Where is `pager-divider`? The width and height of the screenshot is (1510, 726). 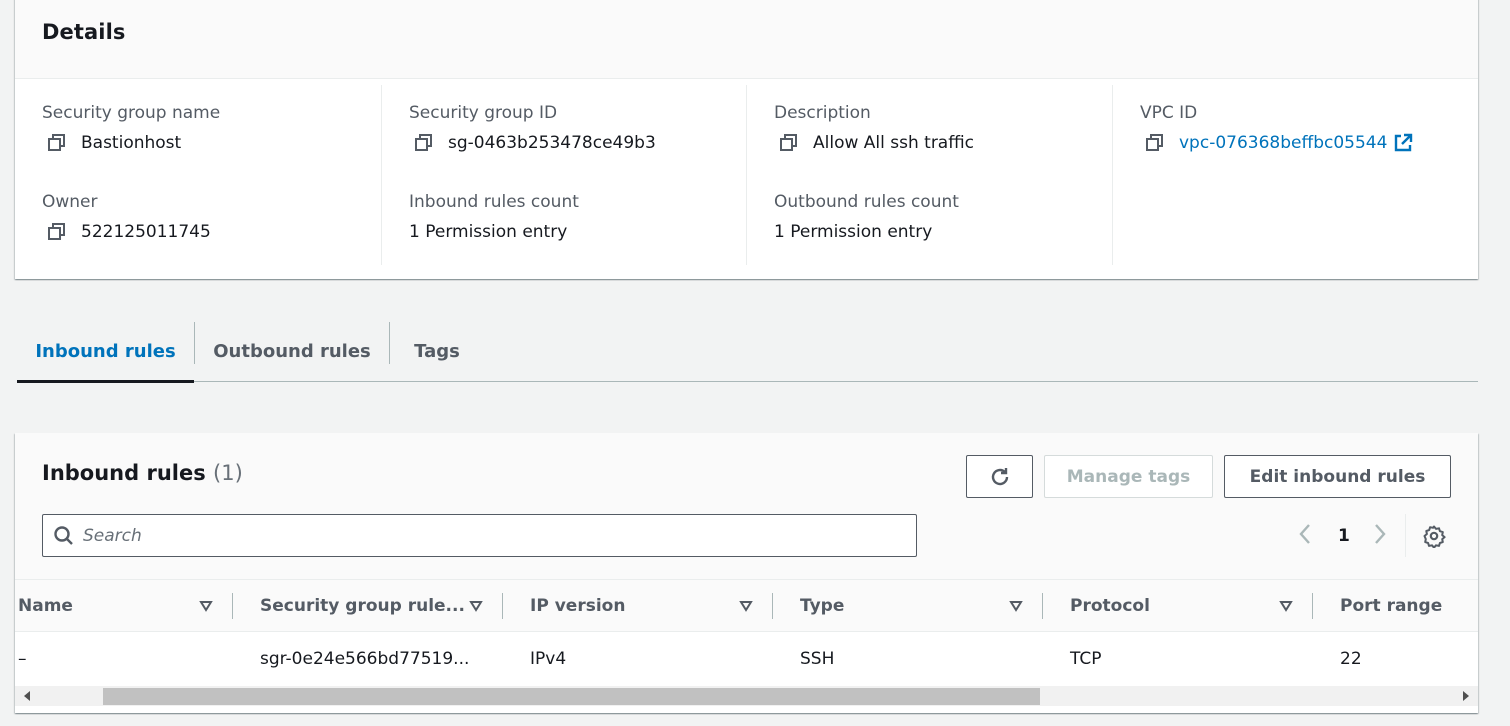
pager-divider is located at coordinates (1405, 535).